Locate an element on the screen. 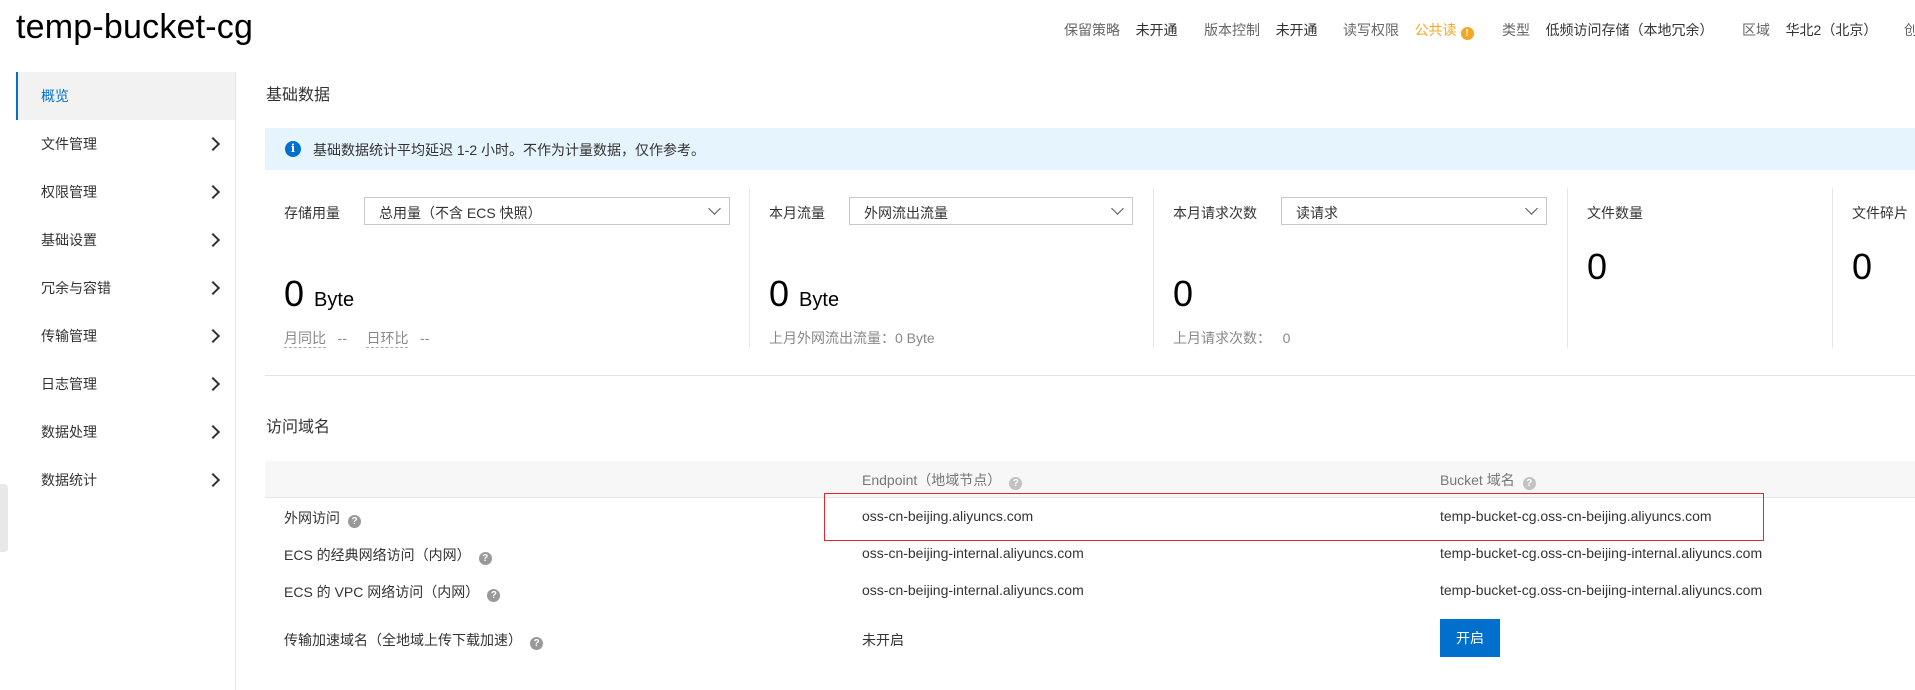 The image size is (1915, 690). file-count-label: 文件数量 is located at coordinates (1615, 213).